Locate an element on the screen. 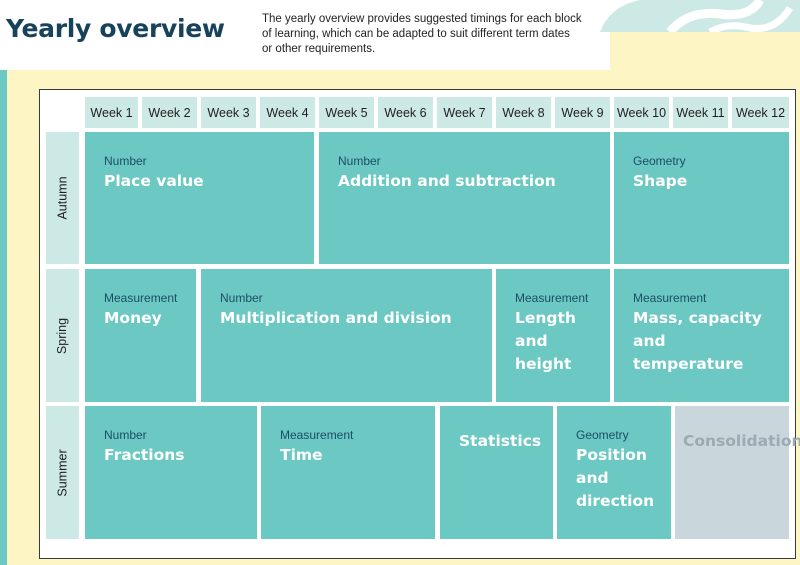 This screenshot has width=800, height=565. block-position-and-direction: Geometry Position and direction is located at coordinates (614, 472).